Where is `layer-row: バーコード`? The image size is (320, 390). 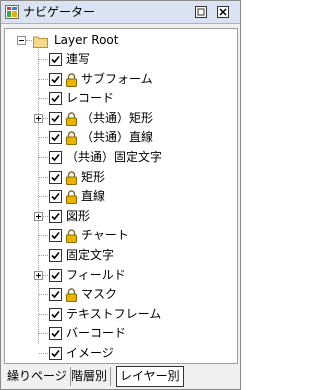
layer-row: バーコード is located at coordinates (121, 333).